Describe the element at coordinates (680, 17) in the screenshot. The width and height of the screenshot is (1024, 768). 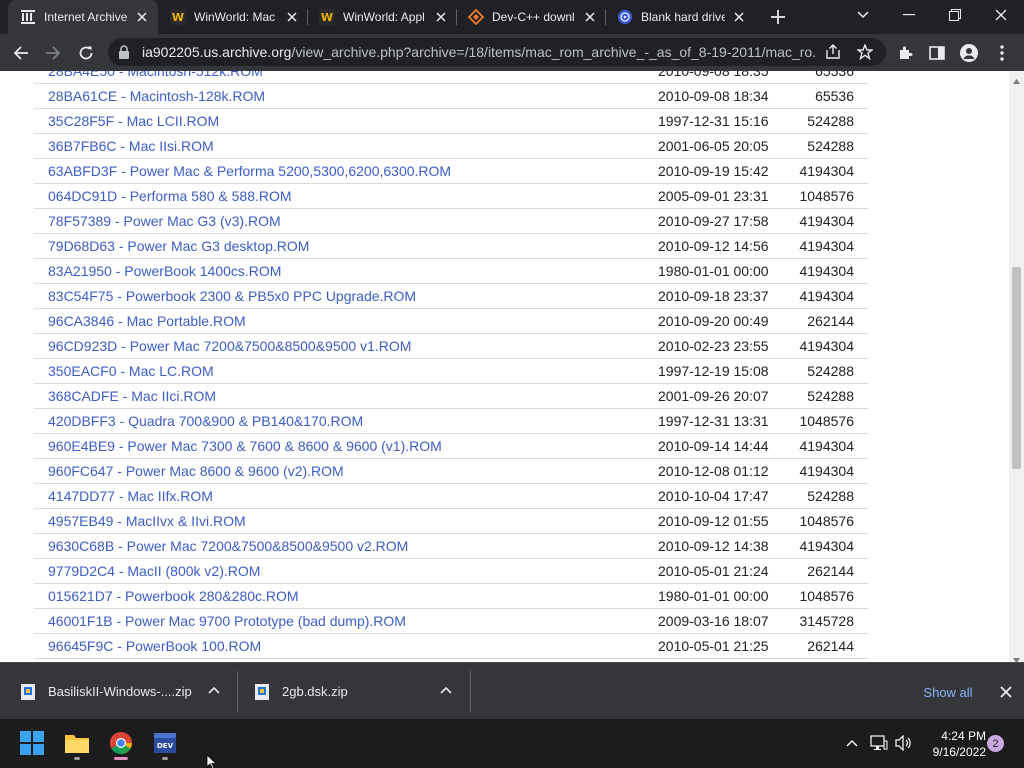
I see `tab-blank-hard-drive: Blank hard drive` at that location.